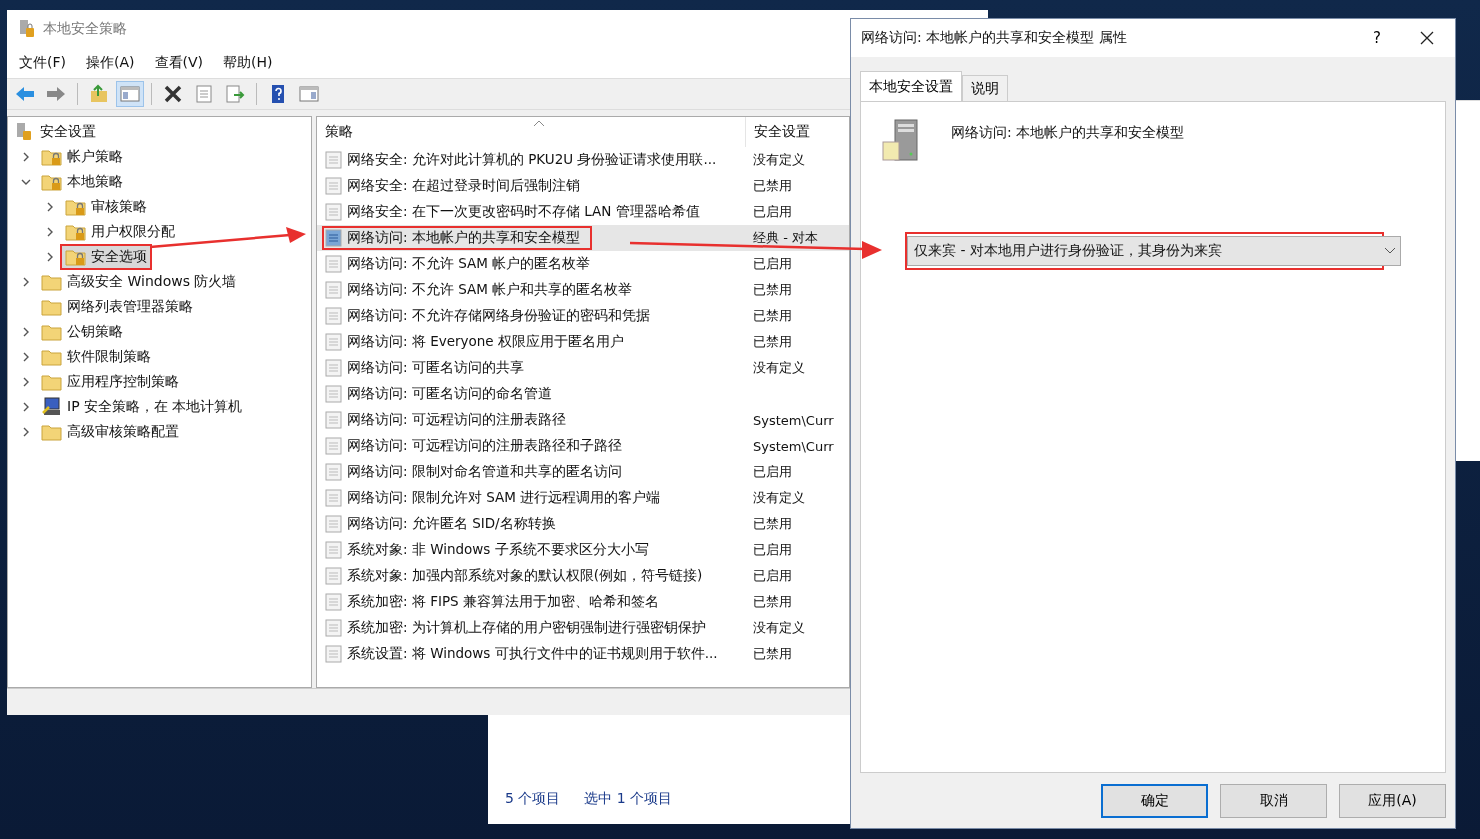 This screenshot has width=1480, height=839. I want to click on policy-name: 网络访问: 可远程访问的注册表路径和子路径, so click(484, 446).